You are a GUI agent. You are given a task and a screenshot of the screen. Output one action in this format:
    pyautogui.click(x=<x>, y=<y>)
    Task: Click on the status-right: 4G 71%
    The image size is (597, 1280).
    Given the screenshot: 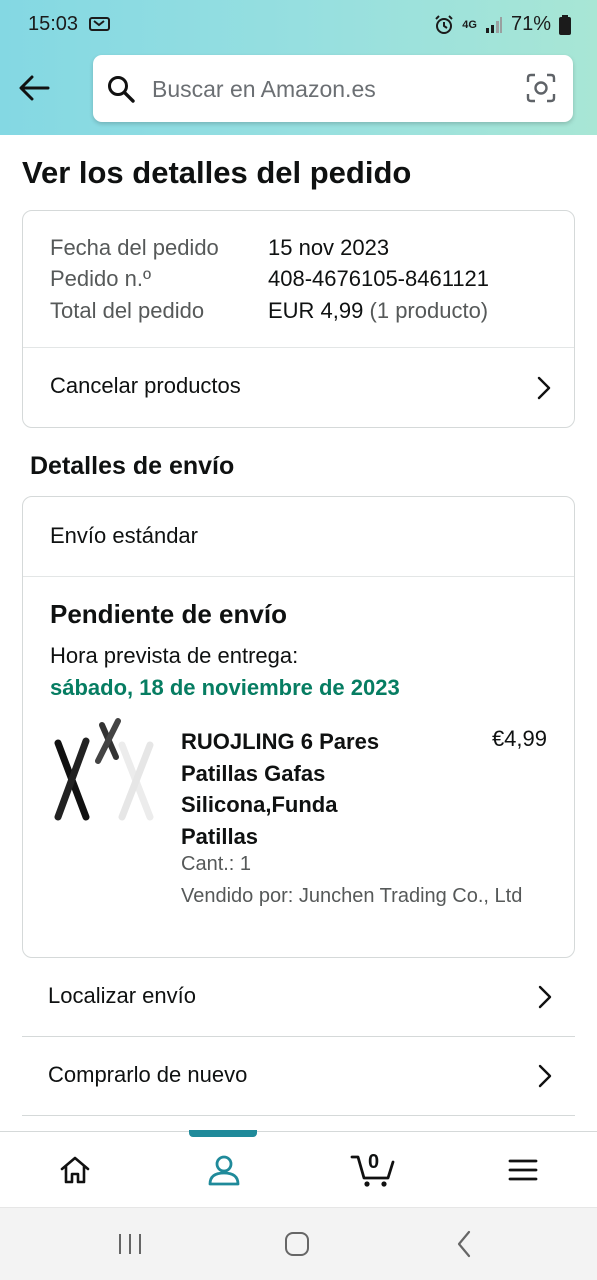 What is the action you would take?
    pyautogui.click(x=502, y=24)
    